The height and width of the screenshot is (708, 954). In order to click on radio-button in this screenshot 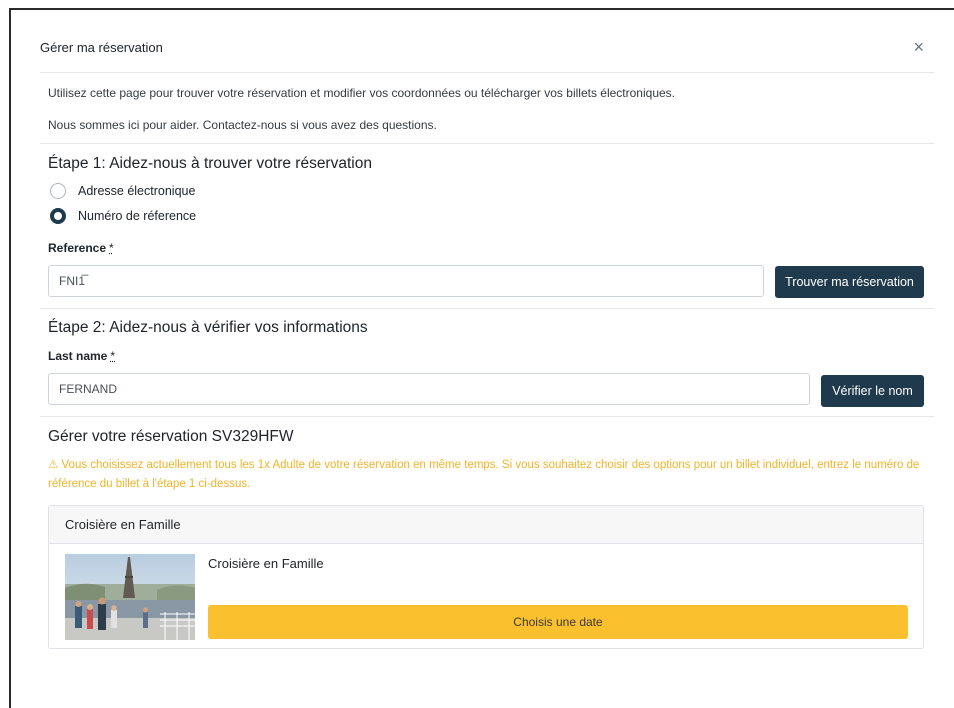, I will do `click(58, 191)`.